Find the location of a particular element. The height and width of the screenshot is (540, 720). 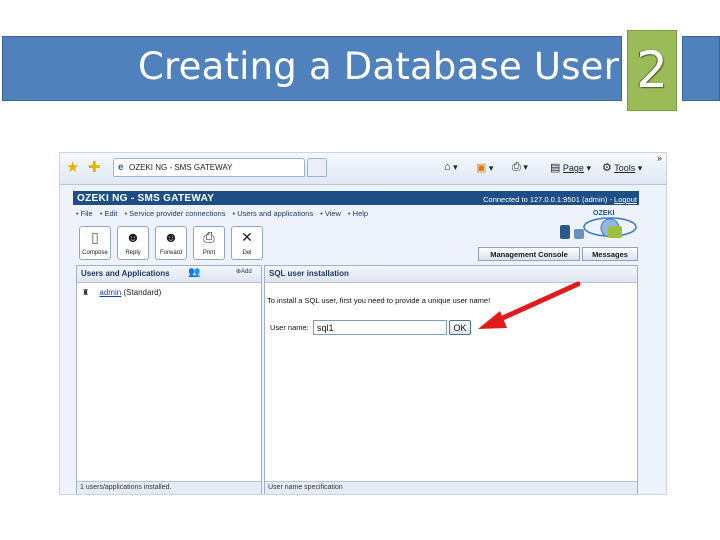

tools-menu-label: Tools is located at coordinates (625, 168).